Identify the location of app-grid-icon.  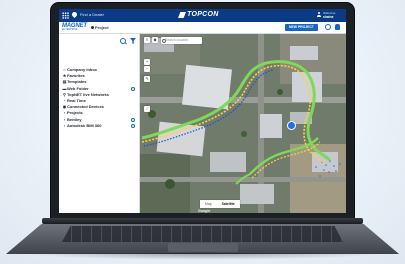
(65, 15).